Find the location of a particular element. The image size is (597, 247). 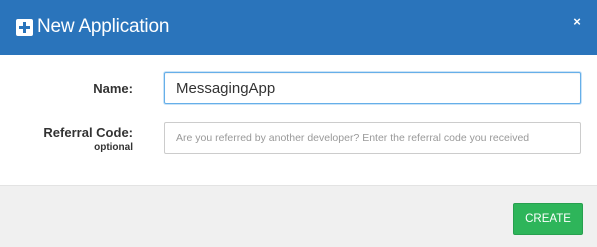

modal-title: New Application is located at coordinates (103, 26).